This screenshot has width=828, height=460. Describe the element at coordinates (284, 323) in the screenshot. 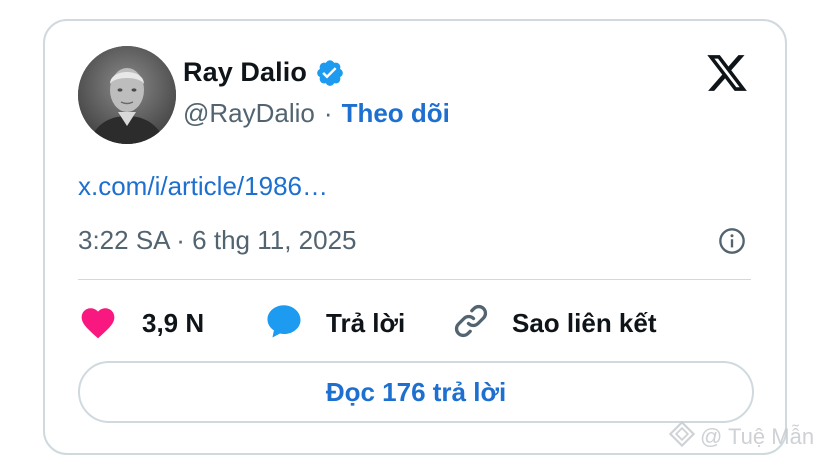

I see `speech-bubble-icon` at that location.